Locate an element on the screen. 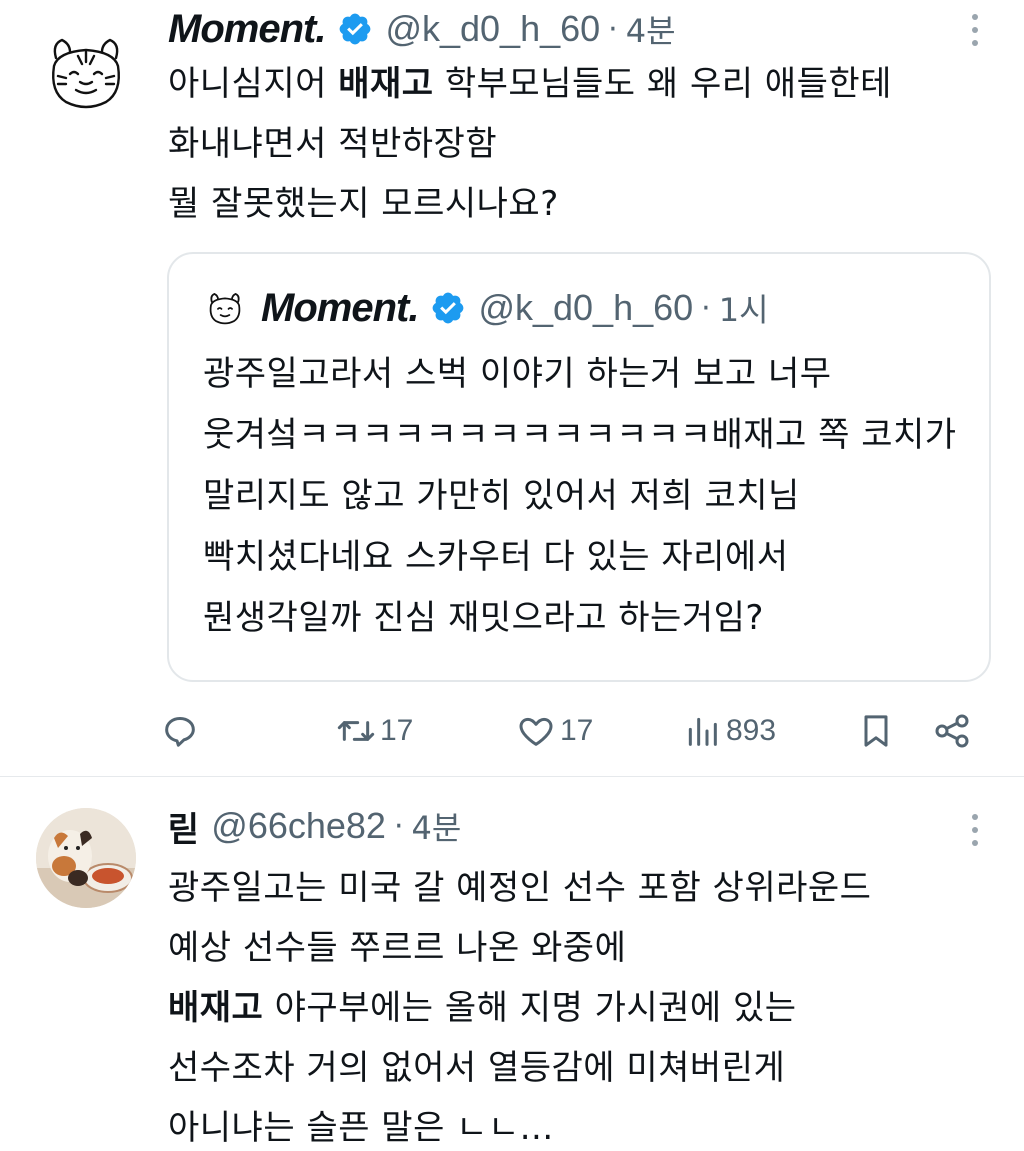  text-segment: 예상 선수들 쭈르르 나온 와중에 is located at coordinates (397, 948).